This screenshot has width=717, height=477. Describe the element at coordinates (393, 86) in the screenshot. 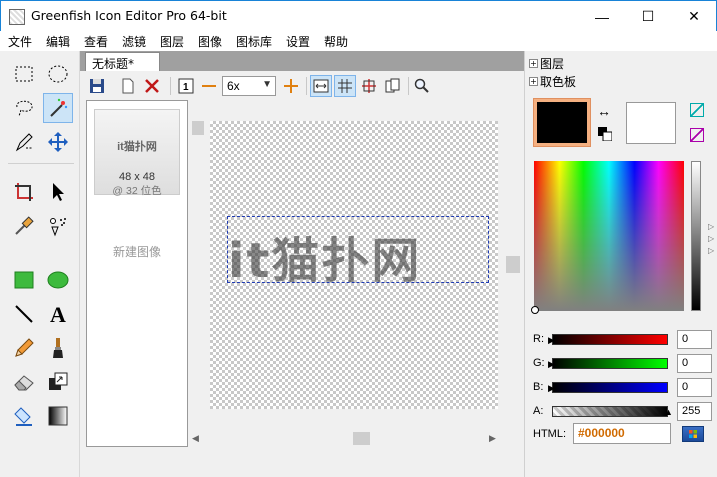

I see `tile-view-icon` at that location.